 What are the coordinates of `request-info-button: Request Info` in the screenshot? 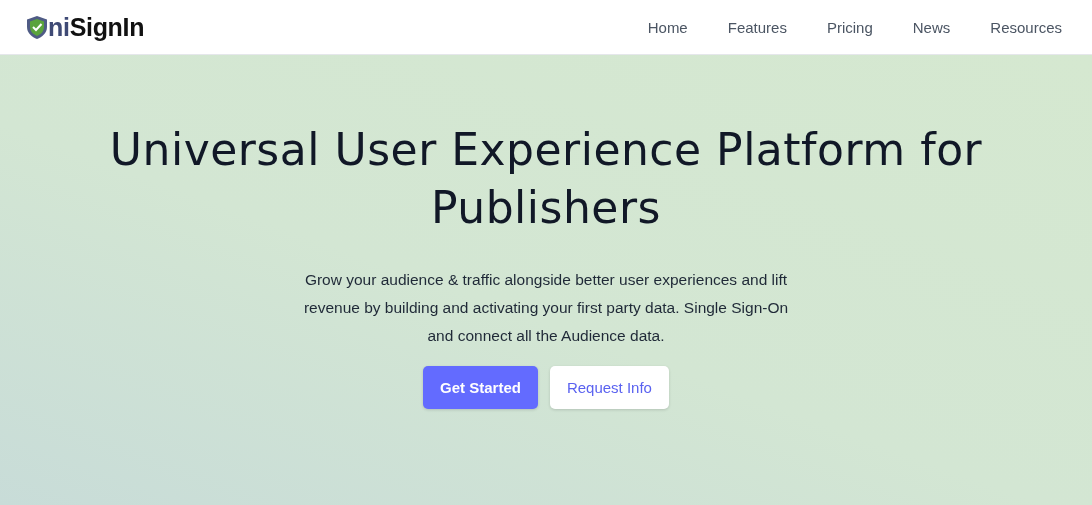 It's located at (609, 387).